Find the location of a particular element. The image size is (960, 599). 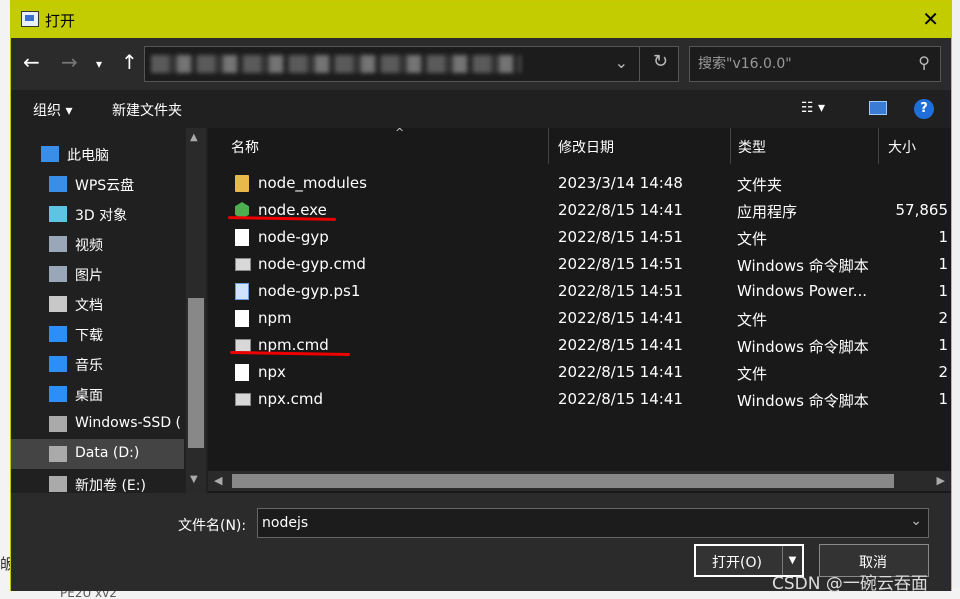

search-box: ⚲ is located at coordinates (815, 64).